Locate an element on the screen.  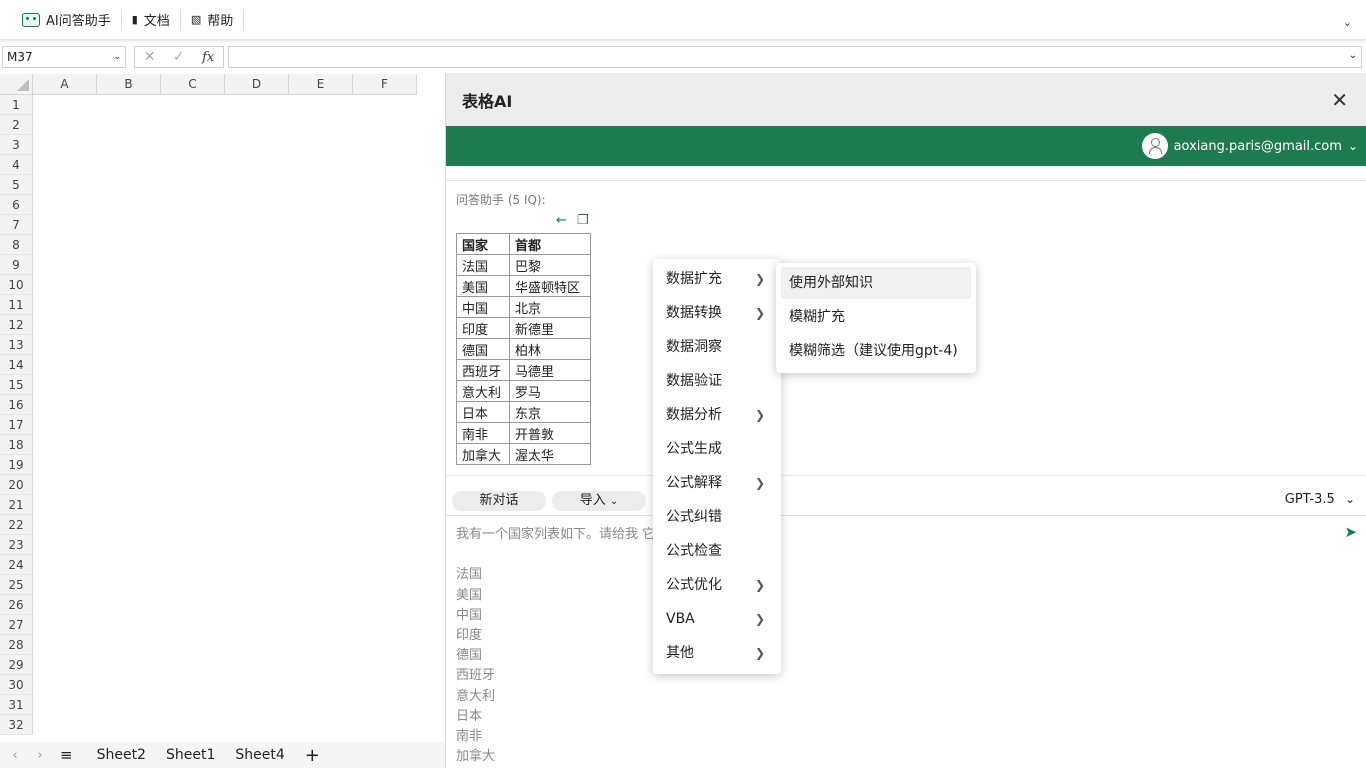
formula-actions: ✕ ✓ fx is located at coordinates (179, 57).